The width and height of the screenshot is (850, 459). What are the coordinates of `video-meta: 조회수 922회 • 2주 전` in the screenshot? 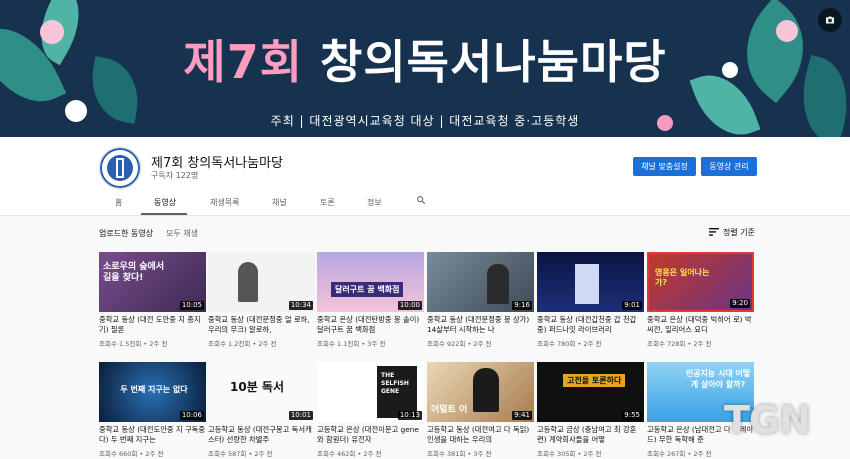 It's located at (459, 344).